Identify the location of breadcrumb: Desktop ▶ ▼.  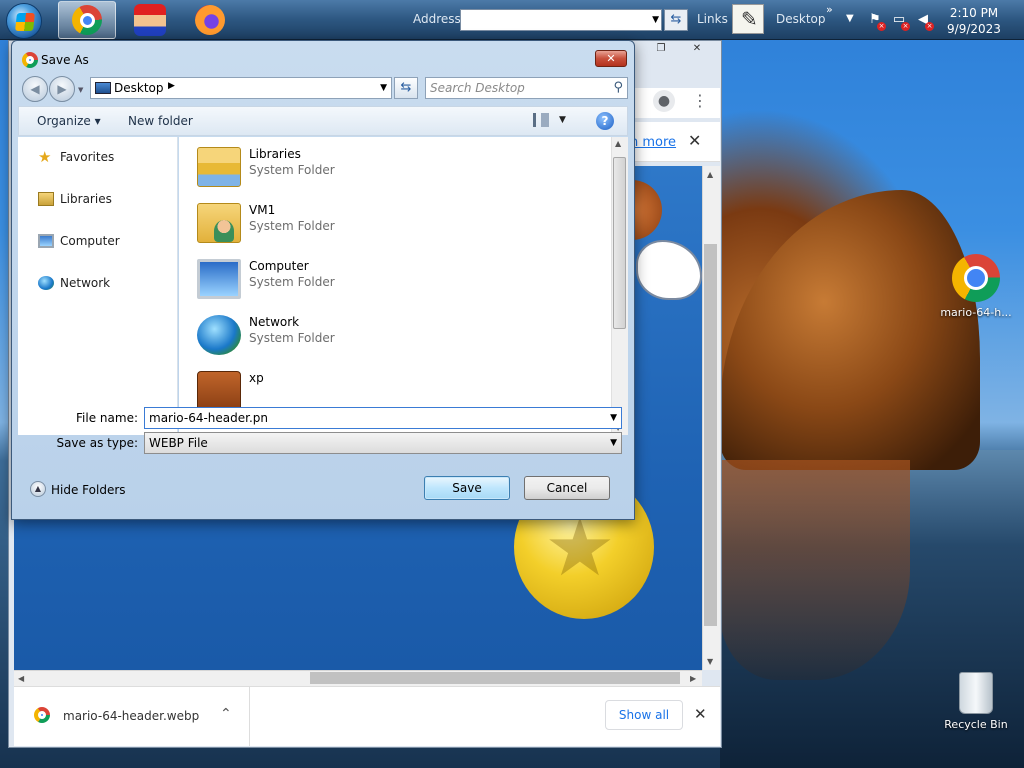
(241, 88).